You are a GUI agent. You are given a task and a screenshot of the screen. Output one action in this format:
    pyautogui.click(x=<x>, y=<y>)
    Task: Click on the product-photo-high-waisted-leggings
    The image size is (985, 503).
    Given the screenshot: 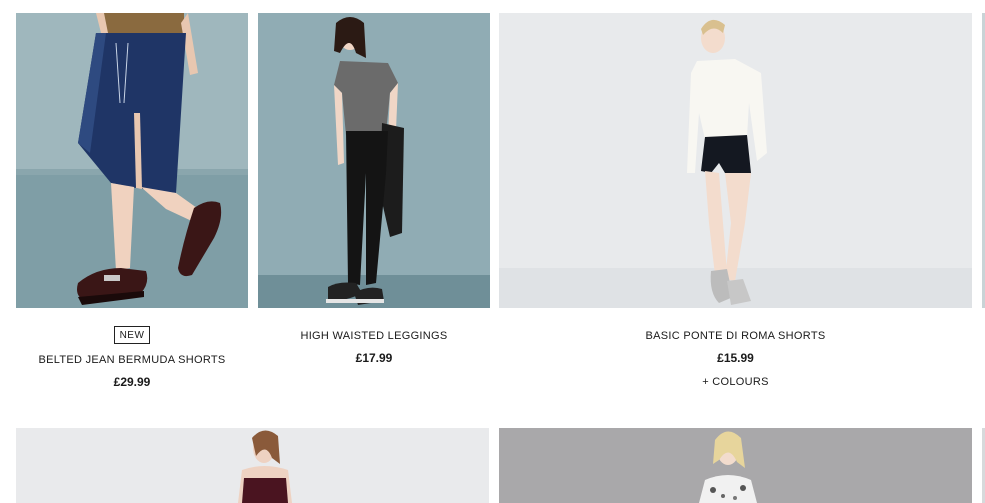 What is the action you would take?
    pyautogui.click(x=374, y=160)
    